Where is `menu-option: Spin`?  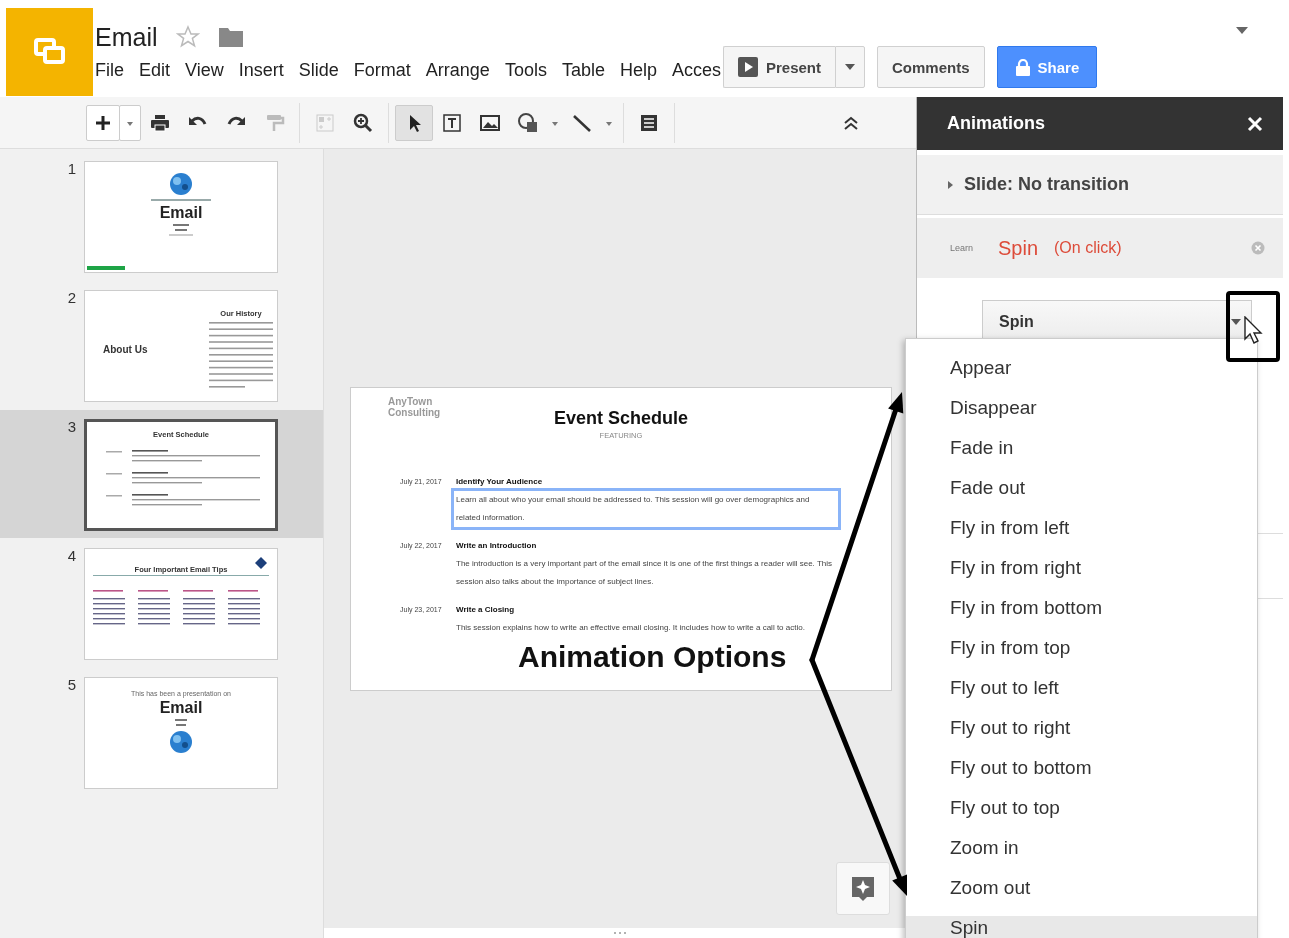
menu-option: Spin is located at coordinates (1081, 927).